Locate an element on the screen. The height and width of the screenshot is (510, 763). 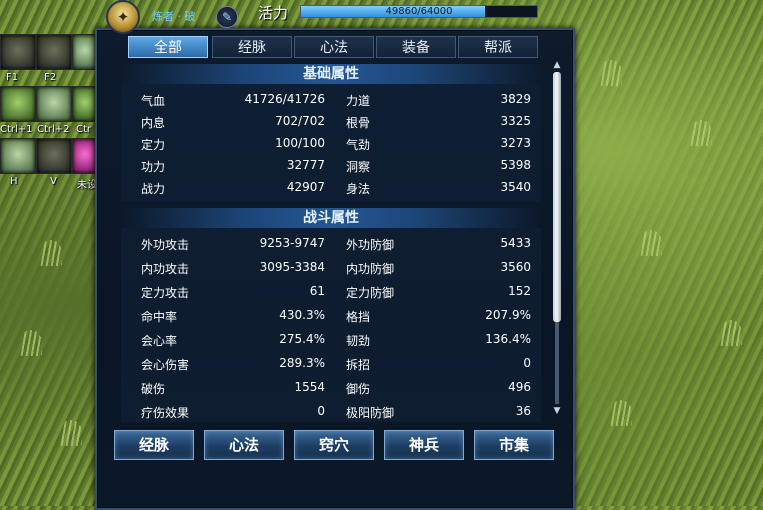
stat-name: 力道 is located at coordinates (358, 101).